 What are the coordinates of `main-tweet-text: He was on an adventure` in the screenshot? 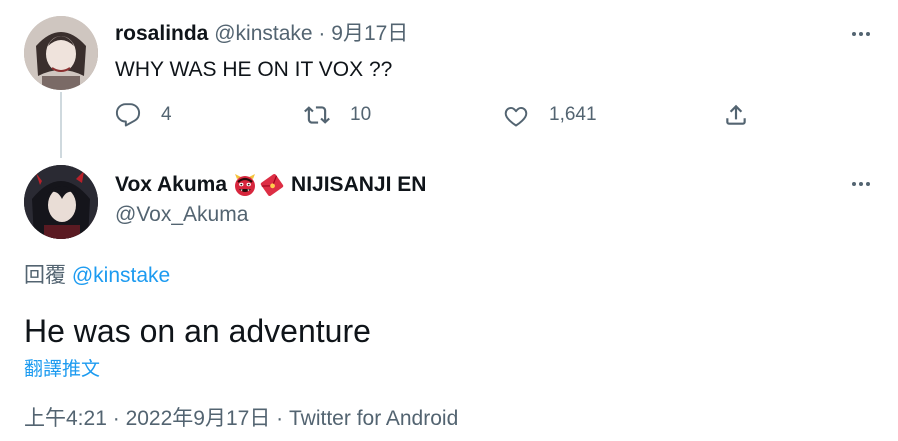 It's located at (197, 331).